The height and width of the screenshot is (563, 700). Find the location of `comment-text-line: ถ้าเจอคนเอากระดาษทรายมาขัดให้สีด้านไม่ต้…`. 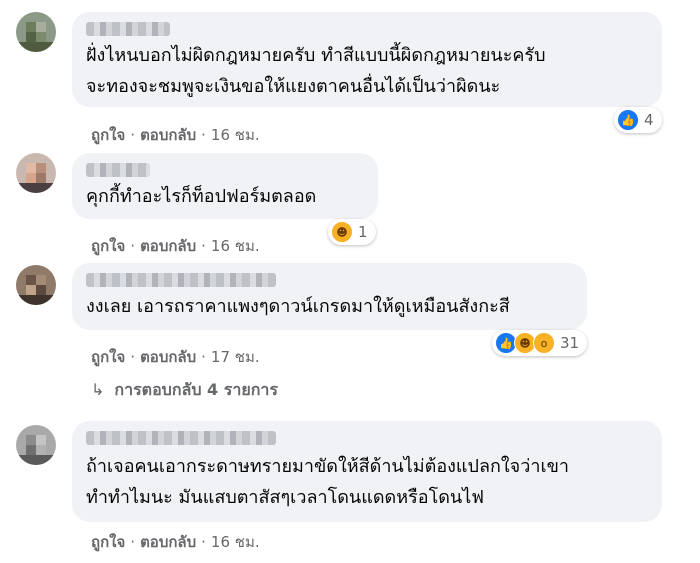

comment-text-line: ถ้าเจอคนเอากระดาษทรายมาขัดให้สีด้านไม่ต้… is located at coordinates (328, 466).